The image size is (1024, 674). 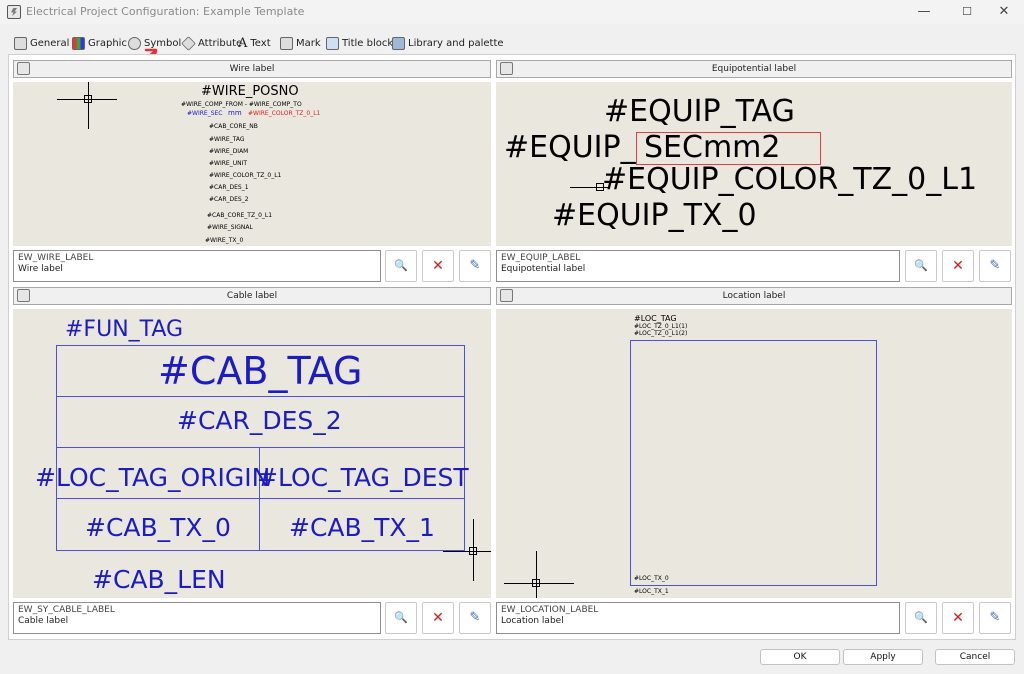 I want to click on cable-loc-origin-label: #LOC_TAG_ORIGIN, so click(x=153, y=477).